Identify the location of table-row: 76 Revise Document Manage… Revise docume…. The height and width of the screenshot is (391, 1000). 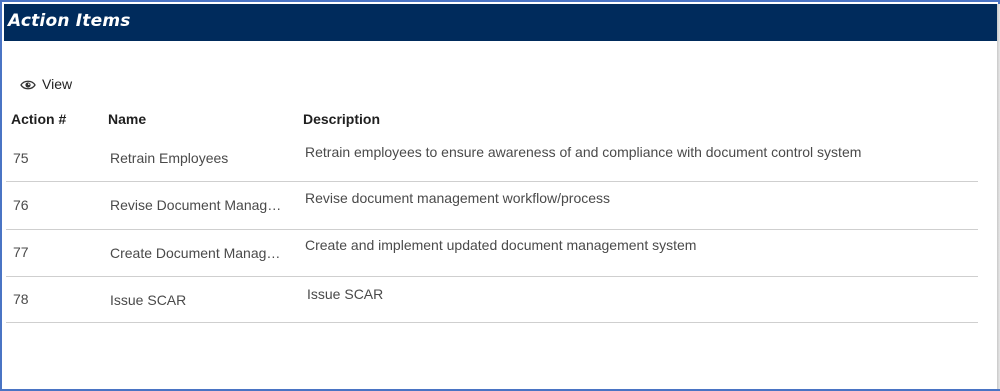
(492, 206).